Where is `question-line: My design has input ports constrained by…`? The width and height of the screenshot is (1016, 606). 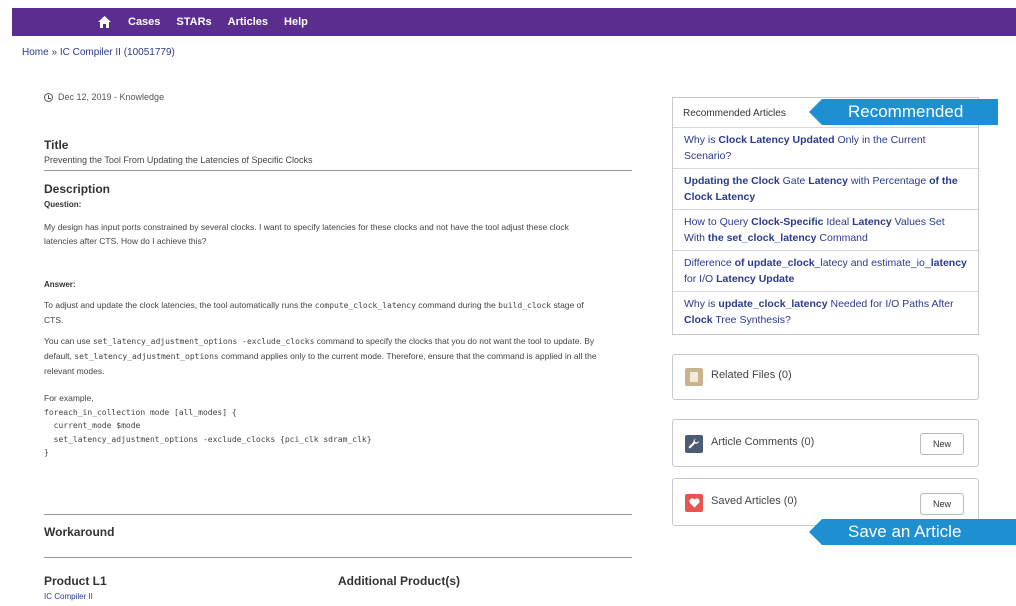
question-line: My design has input ports constrained by… is located at coordinates (306, 227).